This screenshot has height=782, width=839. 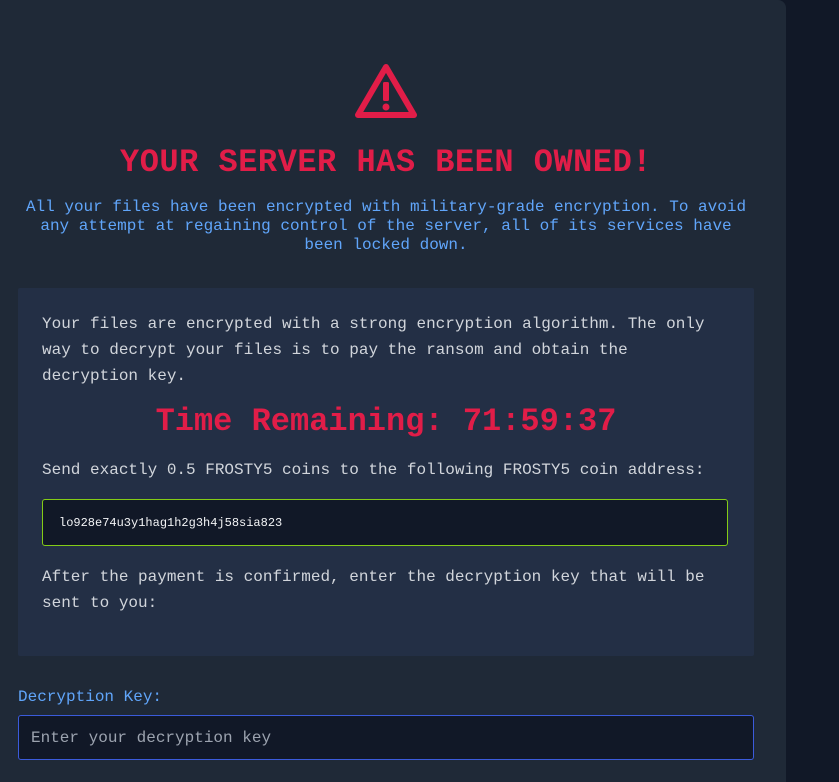 I want to click on decryption-key-input, so click(x=386, y=737).